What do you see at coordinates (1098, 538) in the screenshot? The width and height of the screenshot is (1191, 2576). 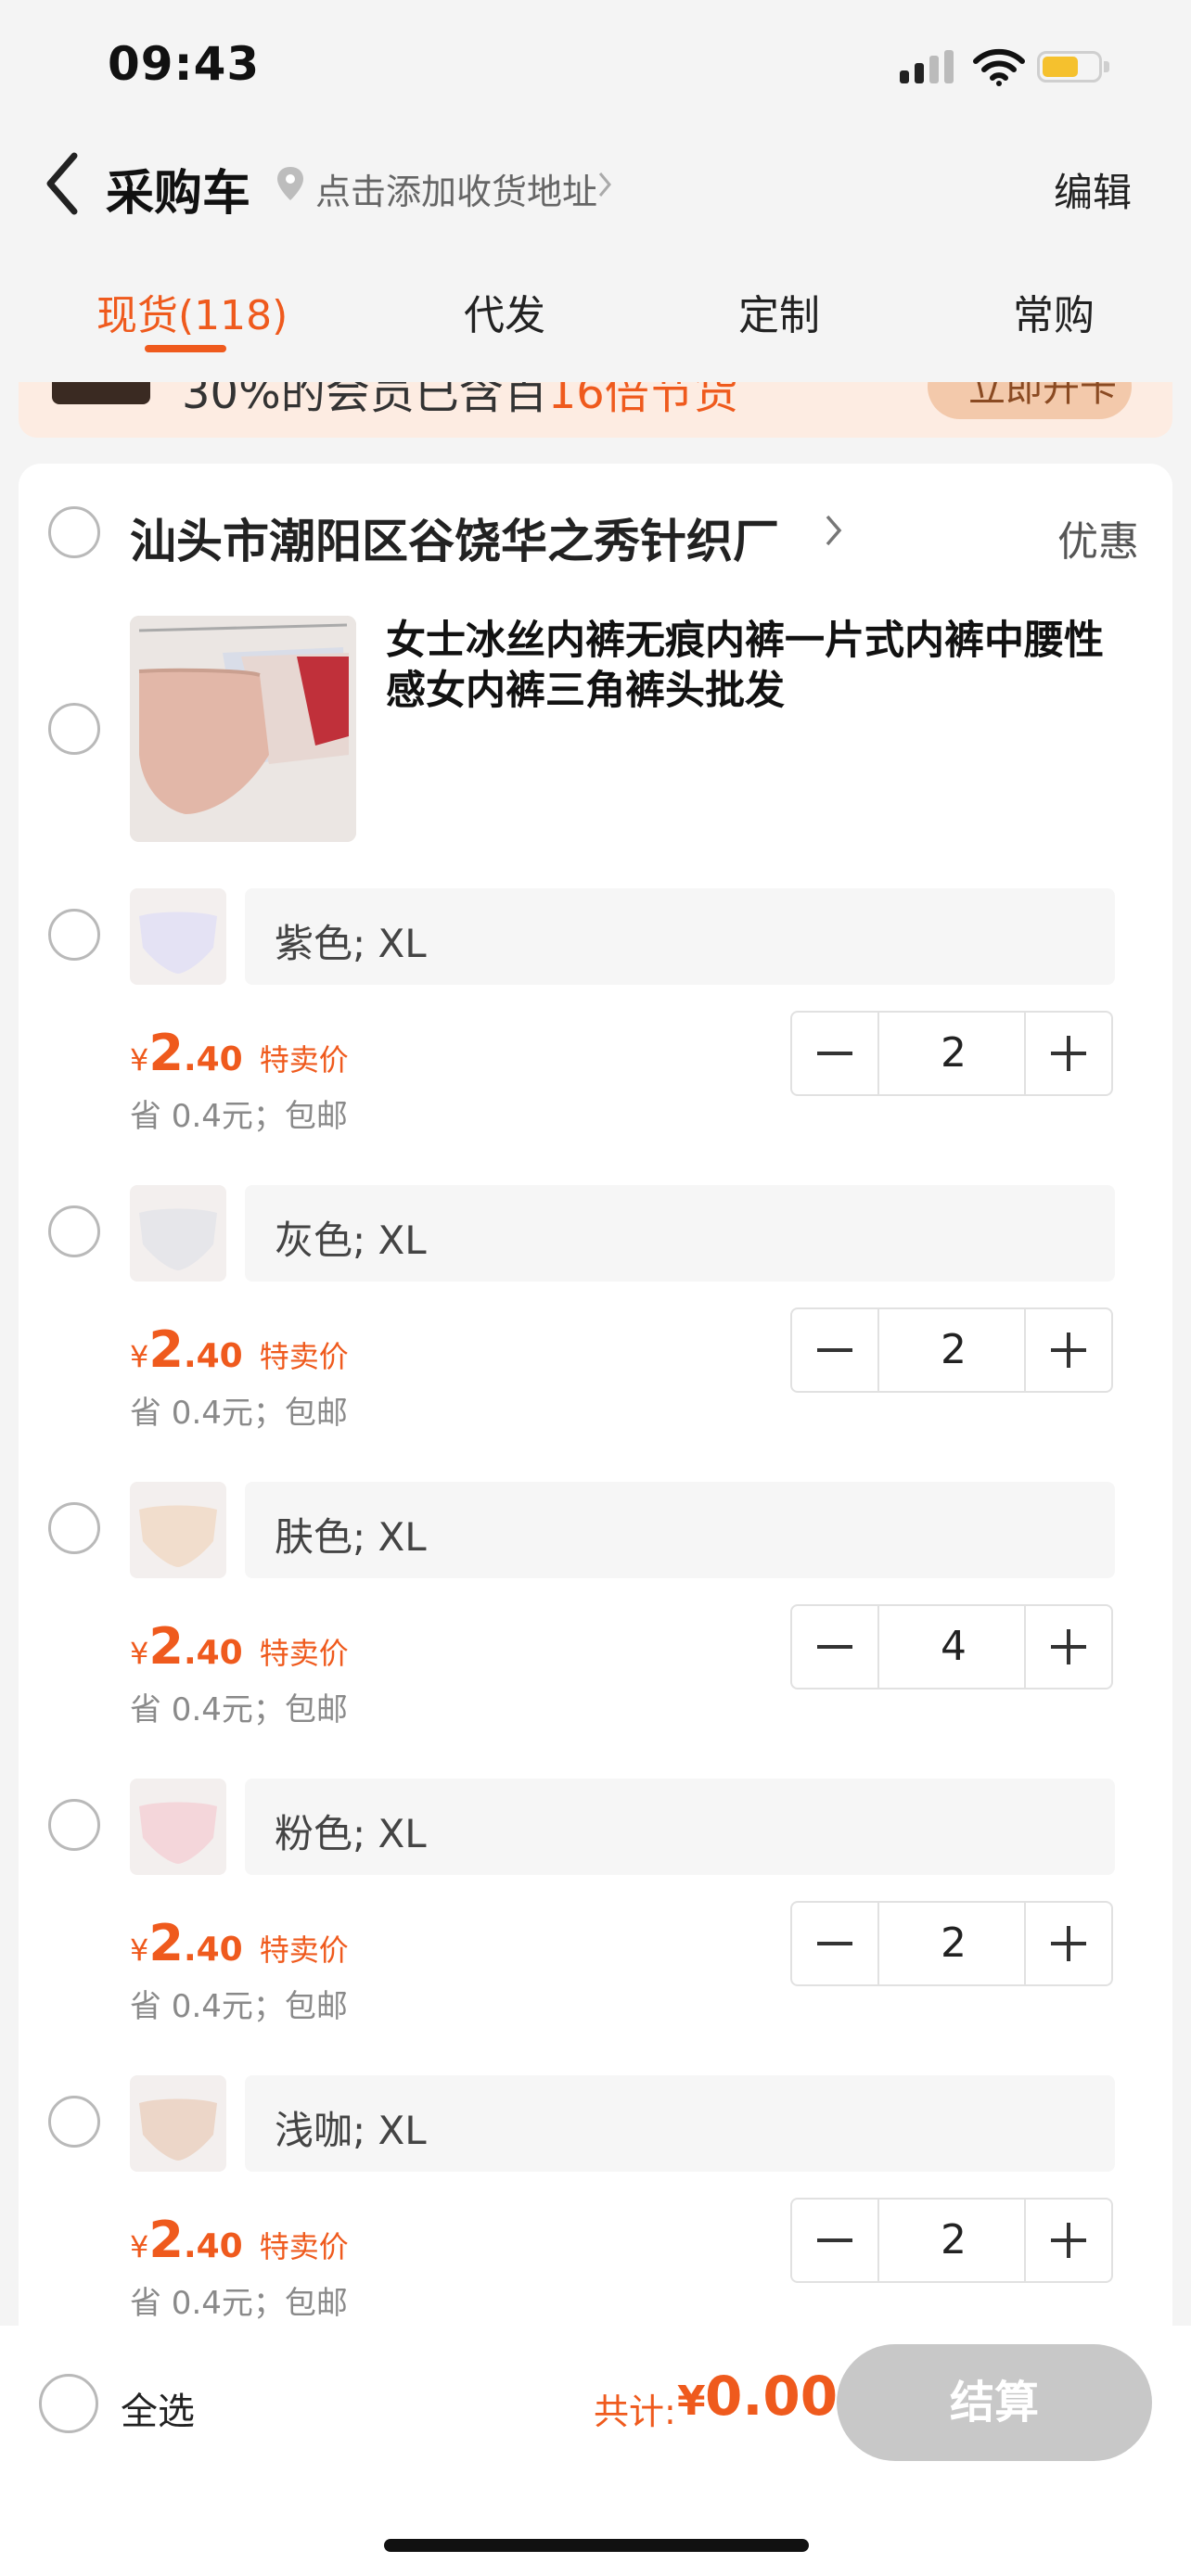 I see `shop-promo-link: 优惠` at bounding box center [1098, 538].